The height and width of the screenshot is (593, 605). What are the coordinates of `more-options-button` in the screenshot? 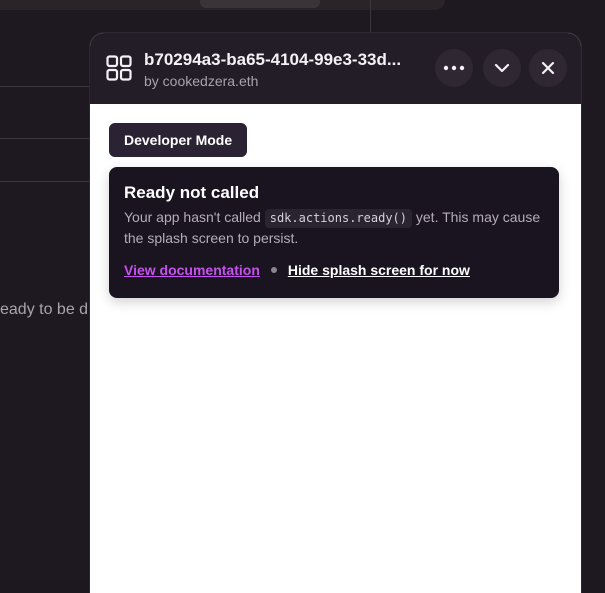 It's located at (454, 68).